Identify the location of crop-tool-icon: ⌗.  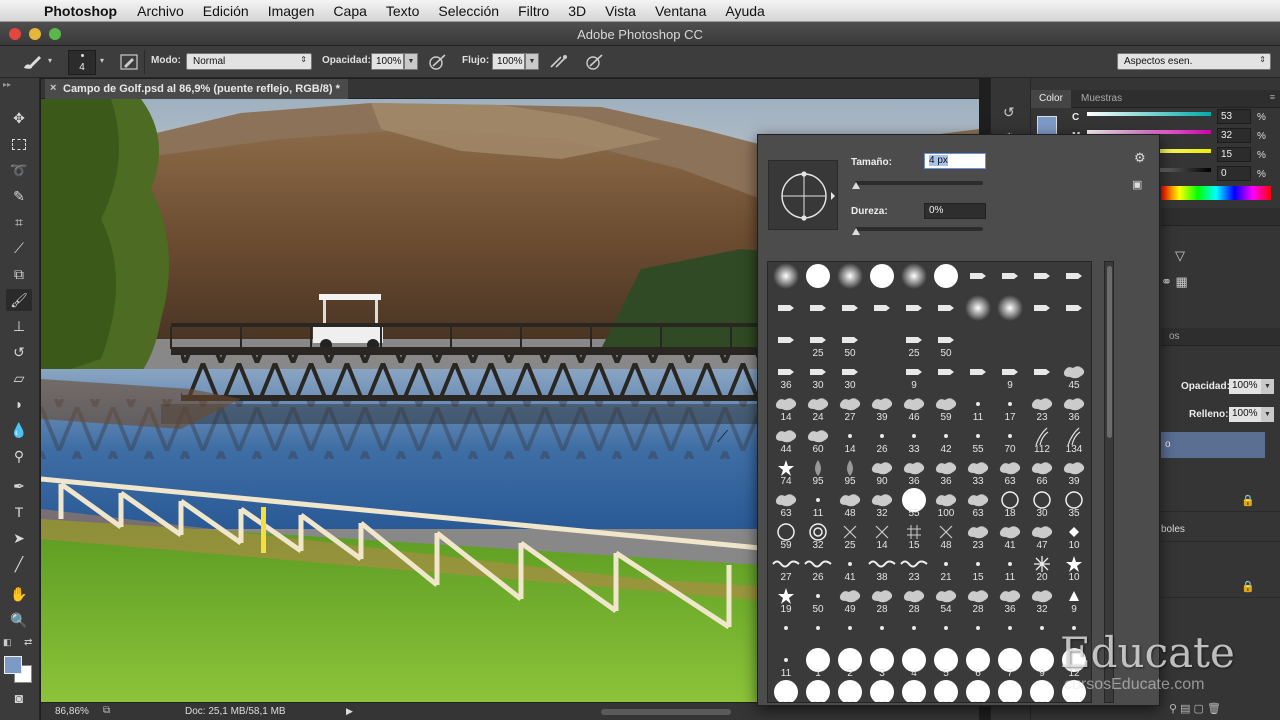
(19, 222).